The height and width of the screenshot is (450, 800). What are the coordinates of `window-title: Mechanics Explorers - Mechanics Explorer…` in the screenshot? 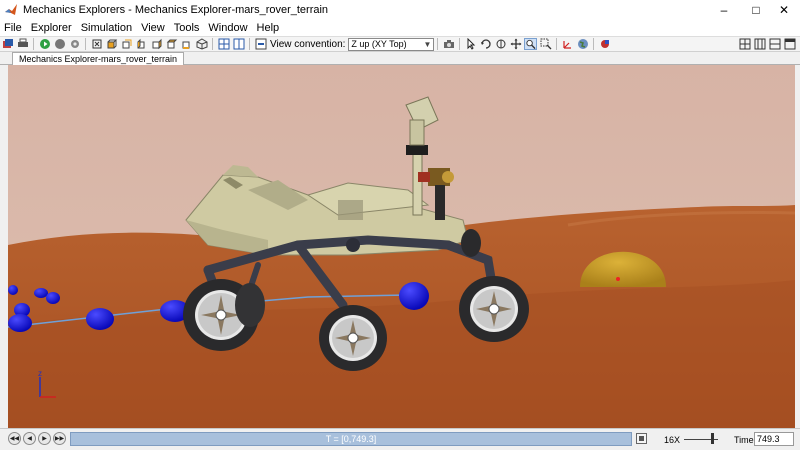 It's located at (176, 10).